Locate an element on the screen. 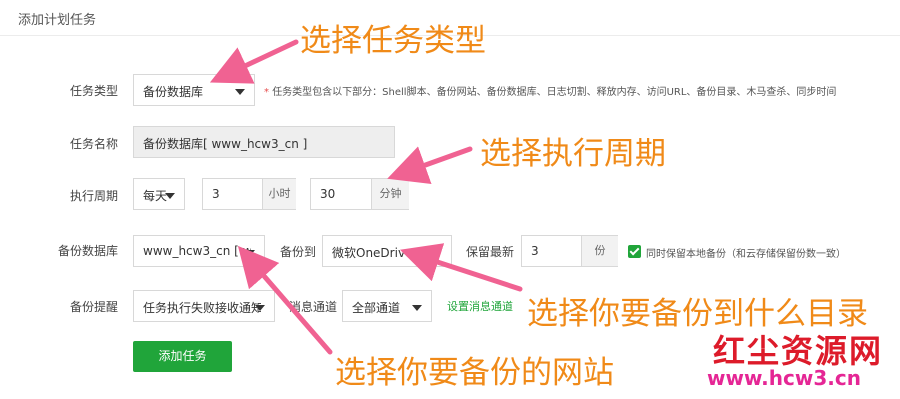 The width and height of the screenshot is (900, 399). annotation-select-type: 选择任务类型 is located at coordinates (393, 41).